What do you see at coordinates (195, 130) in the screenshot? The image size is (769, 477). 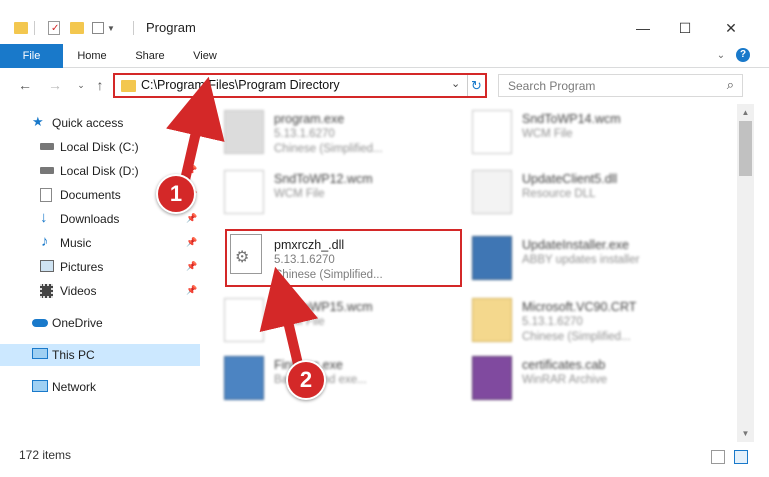 I see `arrow-to-address-bar` at bounding box center [195, 130].